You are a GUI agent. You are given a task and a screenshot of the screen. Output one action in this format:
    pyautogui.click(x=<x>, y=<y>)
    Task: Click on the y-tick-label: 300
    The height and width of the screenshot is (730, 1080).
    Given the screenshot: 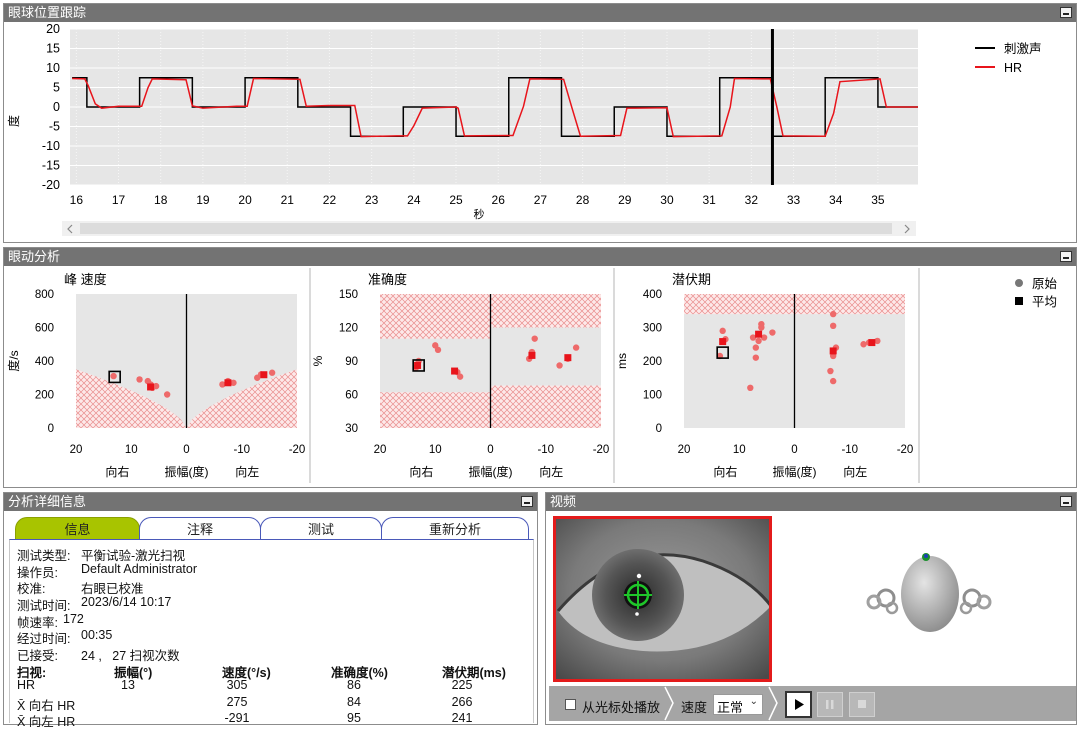 What is the action you would take?
    pyautogui.click(x=652, y=329)
    